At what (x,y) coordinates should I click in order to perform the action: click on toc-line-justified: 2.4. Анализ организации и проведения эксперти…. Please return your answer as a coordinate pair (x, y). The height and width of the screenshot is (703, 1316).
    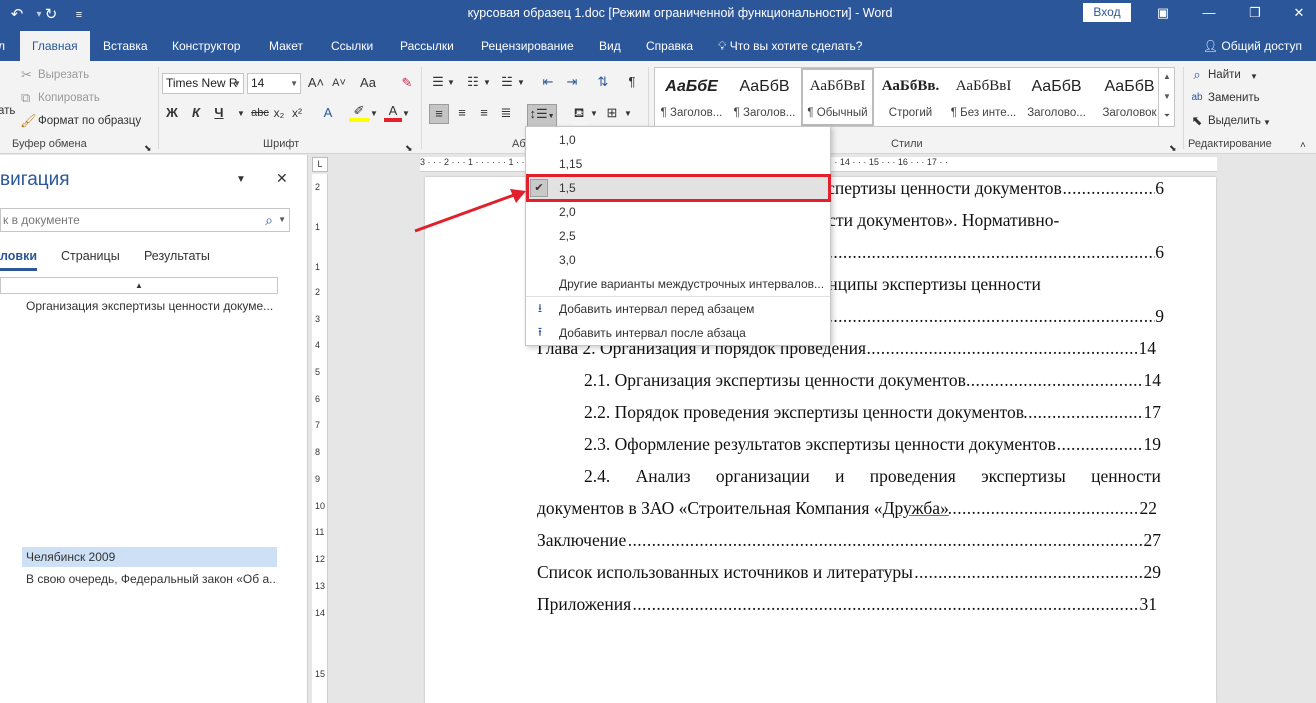
    Looking at the image, I should click on (872, 477).